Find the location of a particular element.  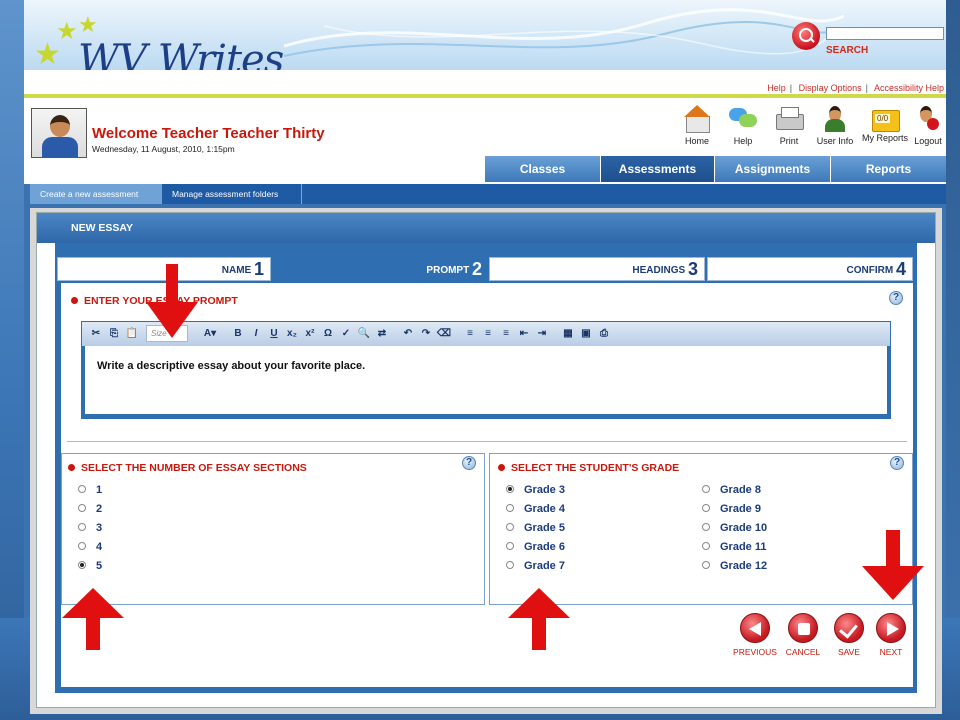

accessibility-help-link: Accessibility Help is located at coordinates (909, 88).